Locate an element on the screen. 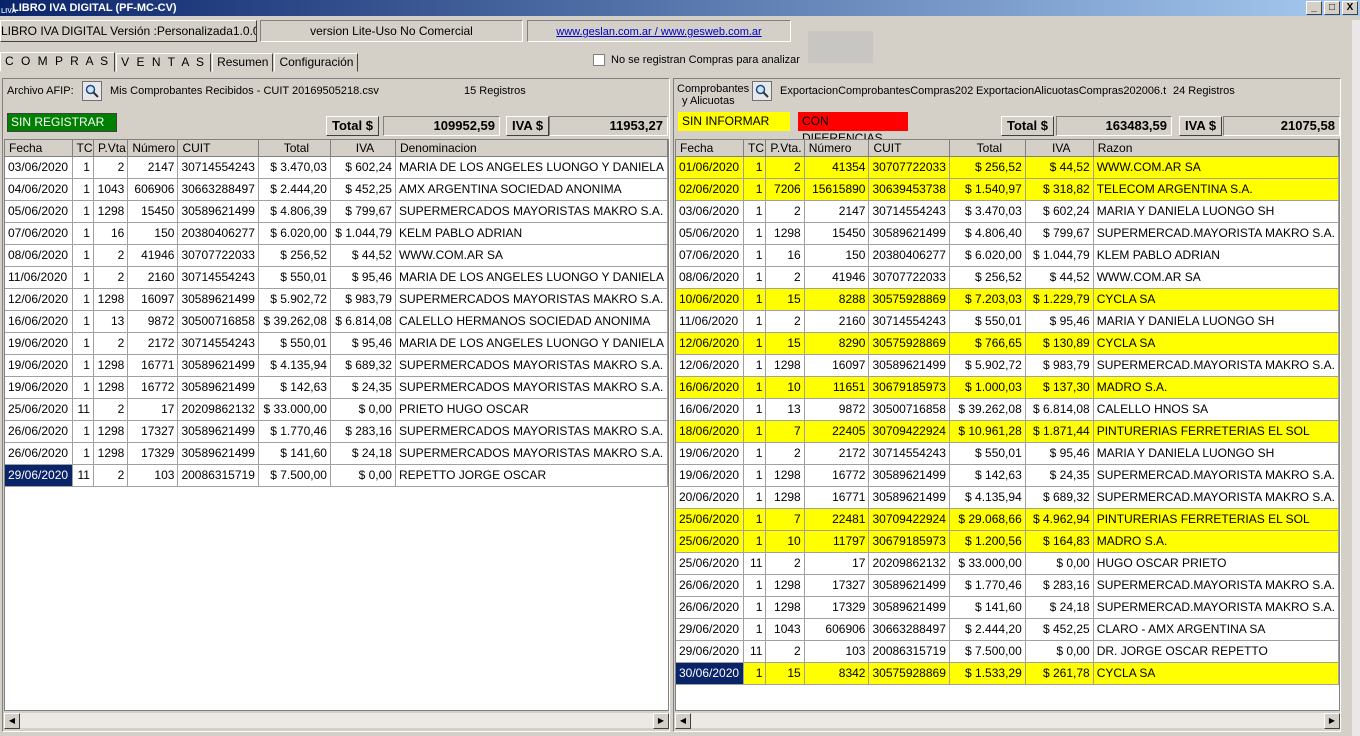 The width and height of the screenshot is (1360, 736). table-cell: $ 4.962,94 is located at coordinates (1059, 519).